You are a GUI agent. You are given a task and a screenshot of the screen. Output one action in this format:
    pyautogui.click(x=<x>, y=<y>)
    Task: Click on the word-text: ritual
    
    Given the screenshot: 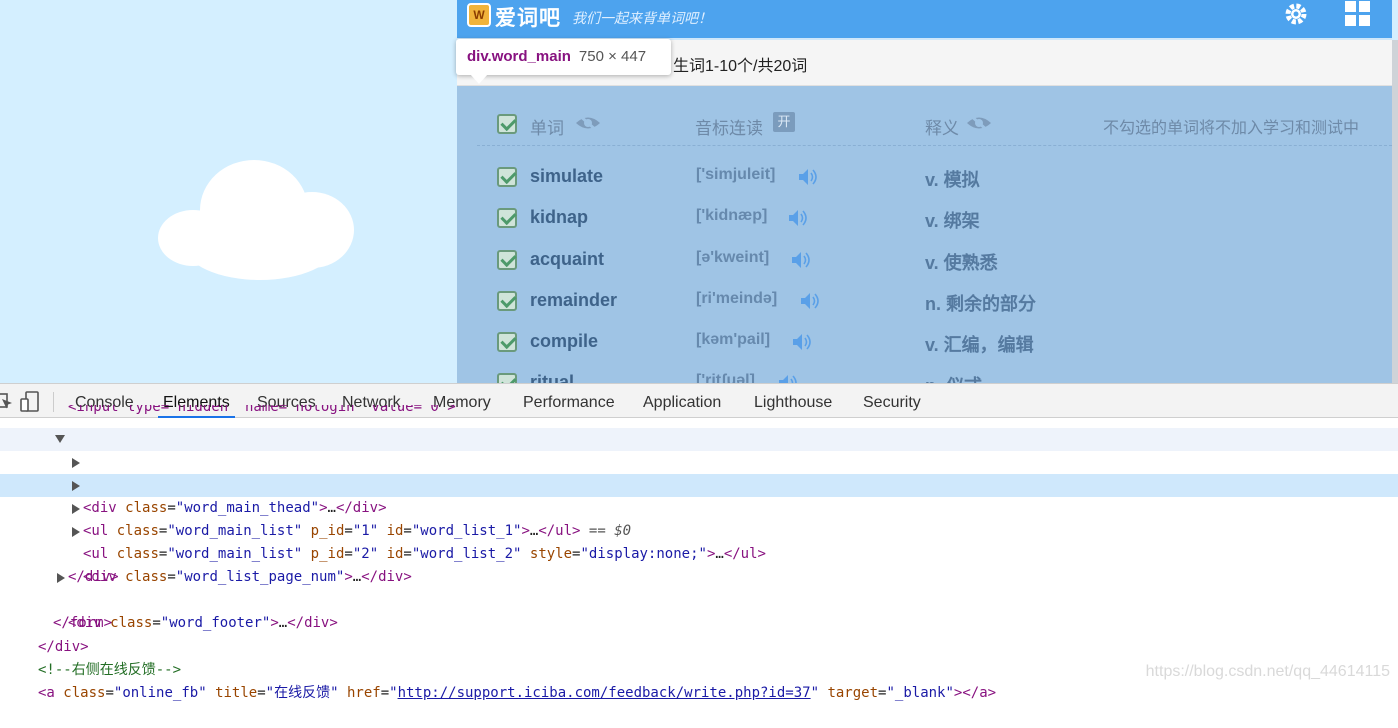 What is the action you would take?
    pyautogui.click(x=552, y=377)
    